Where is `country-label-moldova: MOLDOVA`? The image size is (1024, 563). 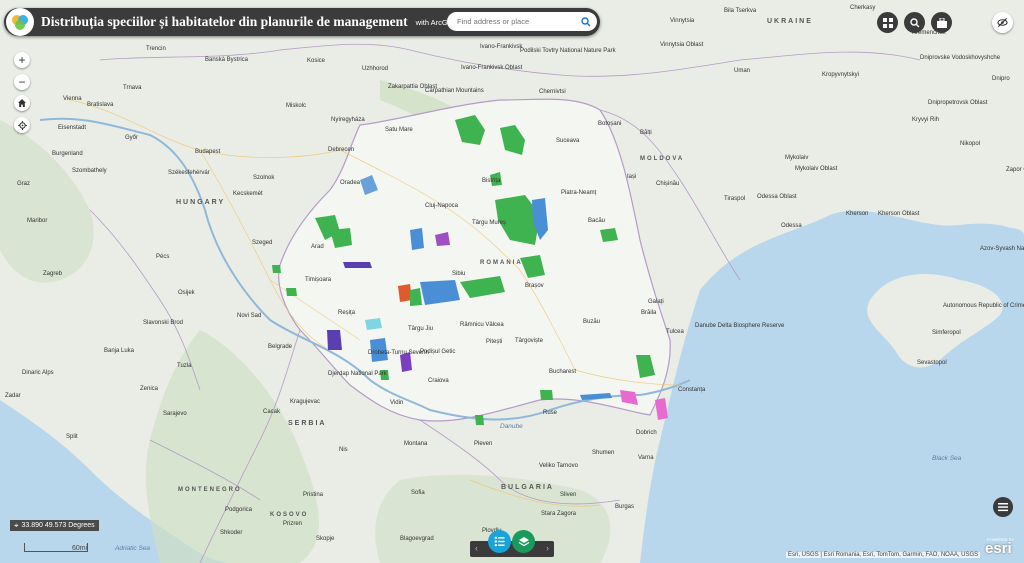 country-label-moldova: MOLDOVA is located at coordinates (662, 159).